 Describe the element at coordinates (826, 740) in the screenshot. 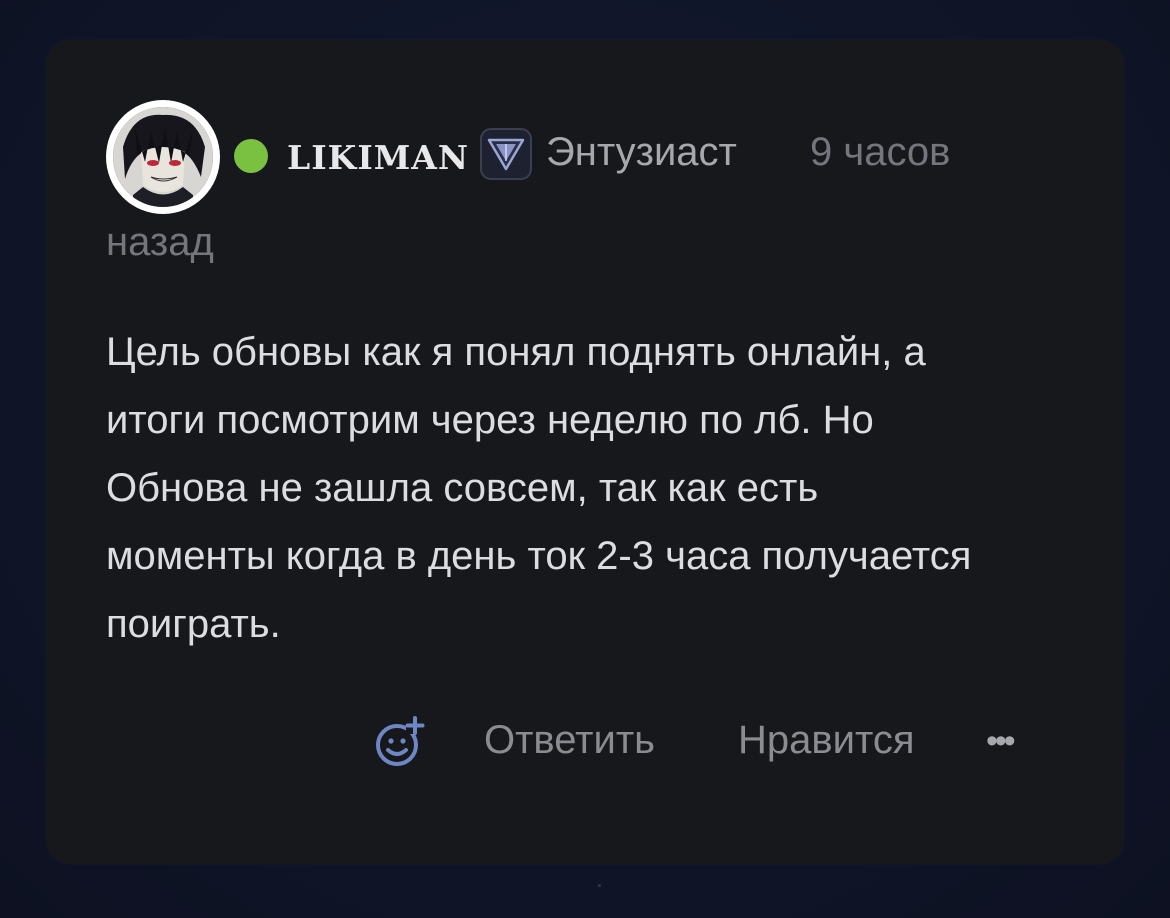

I see `like-button: Нравится` at that location.